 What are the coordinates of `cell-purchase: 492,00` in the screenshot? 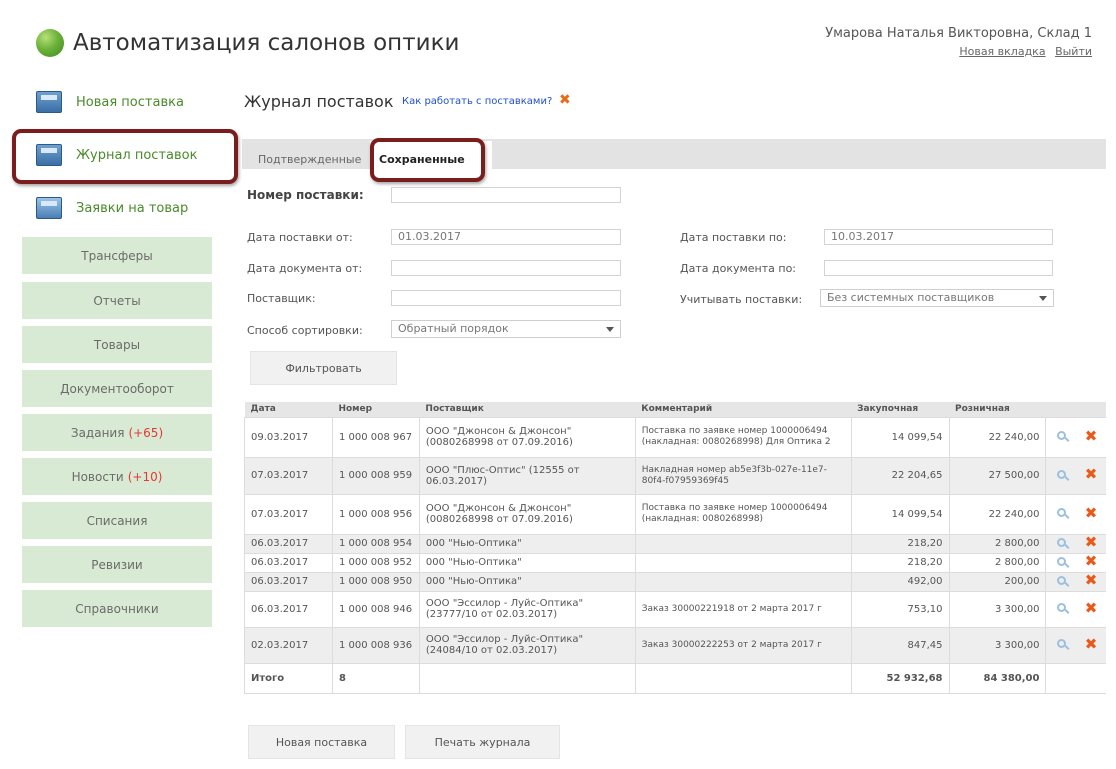 It's located at (900, 581).